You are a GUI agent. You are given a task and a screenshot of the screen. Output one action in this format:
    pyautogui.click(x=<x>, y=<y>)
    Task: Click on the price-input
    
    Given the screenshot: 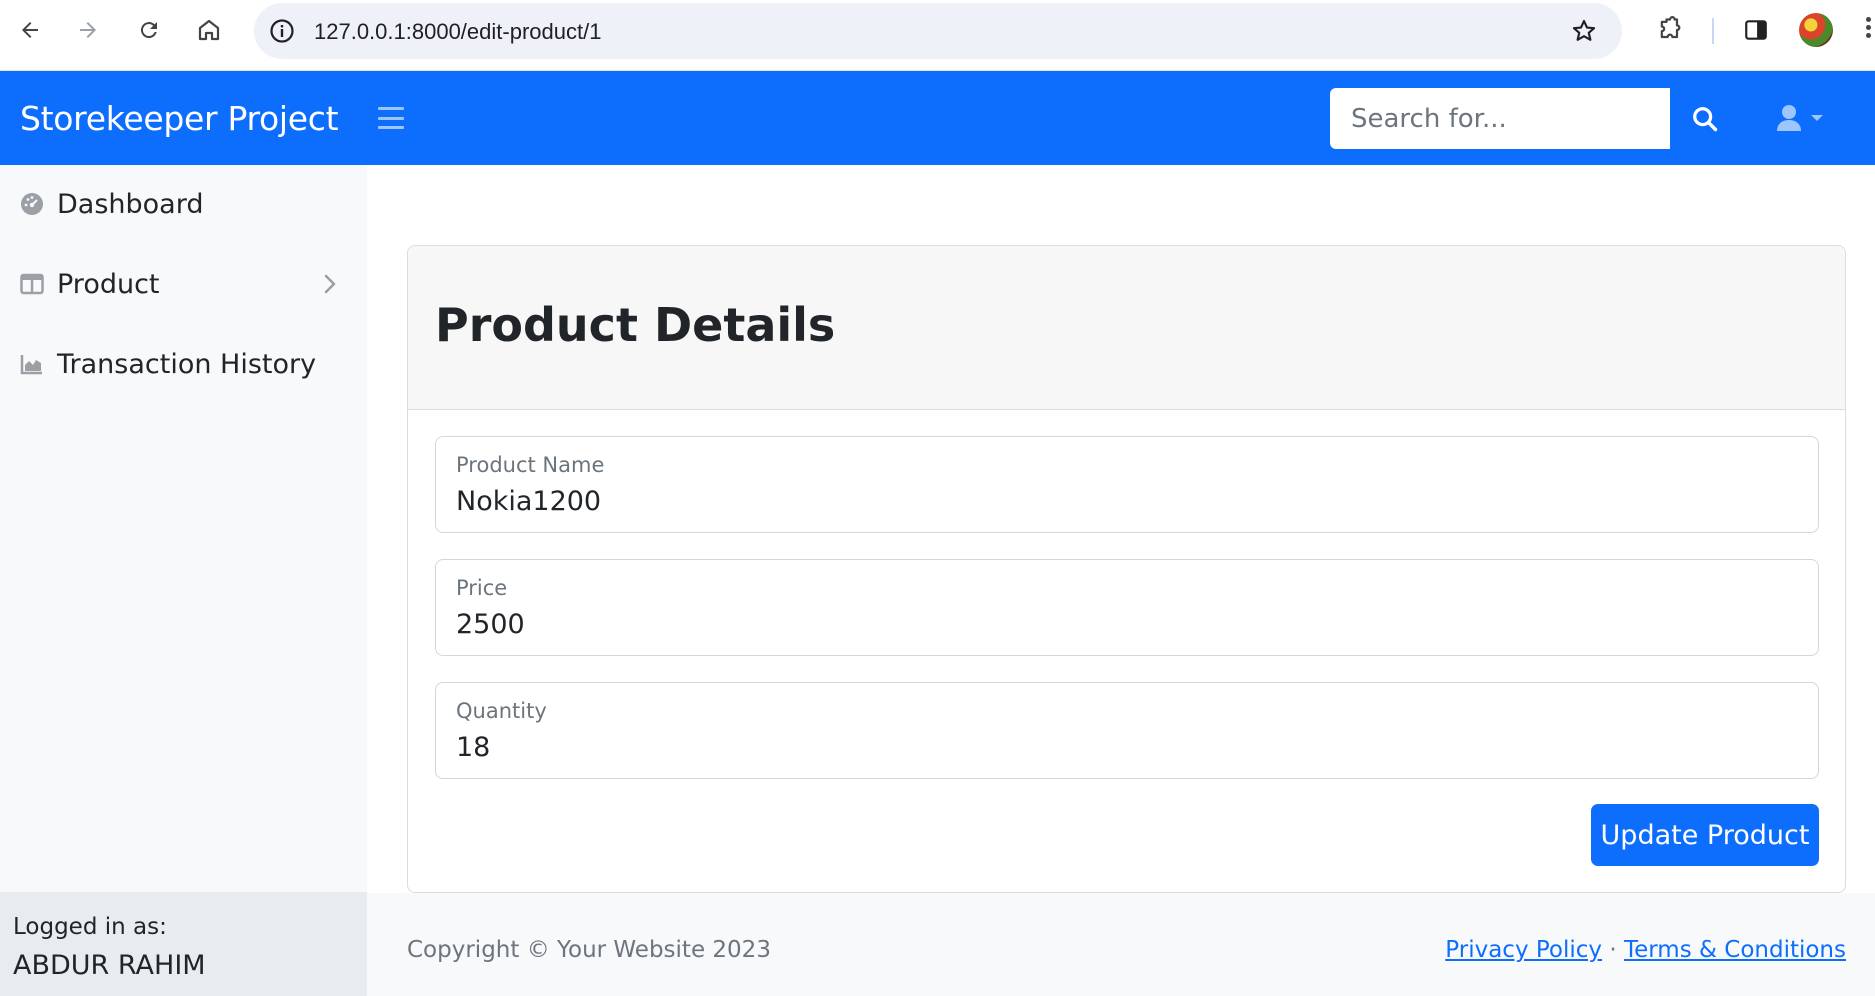 What is the action you would take?
    pyautogui.click(x=1126, y=624)
    